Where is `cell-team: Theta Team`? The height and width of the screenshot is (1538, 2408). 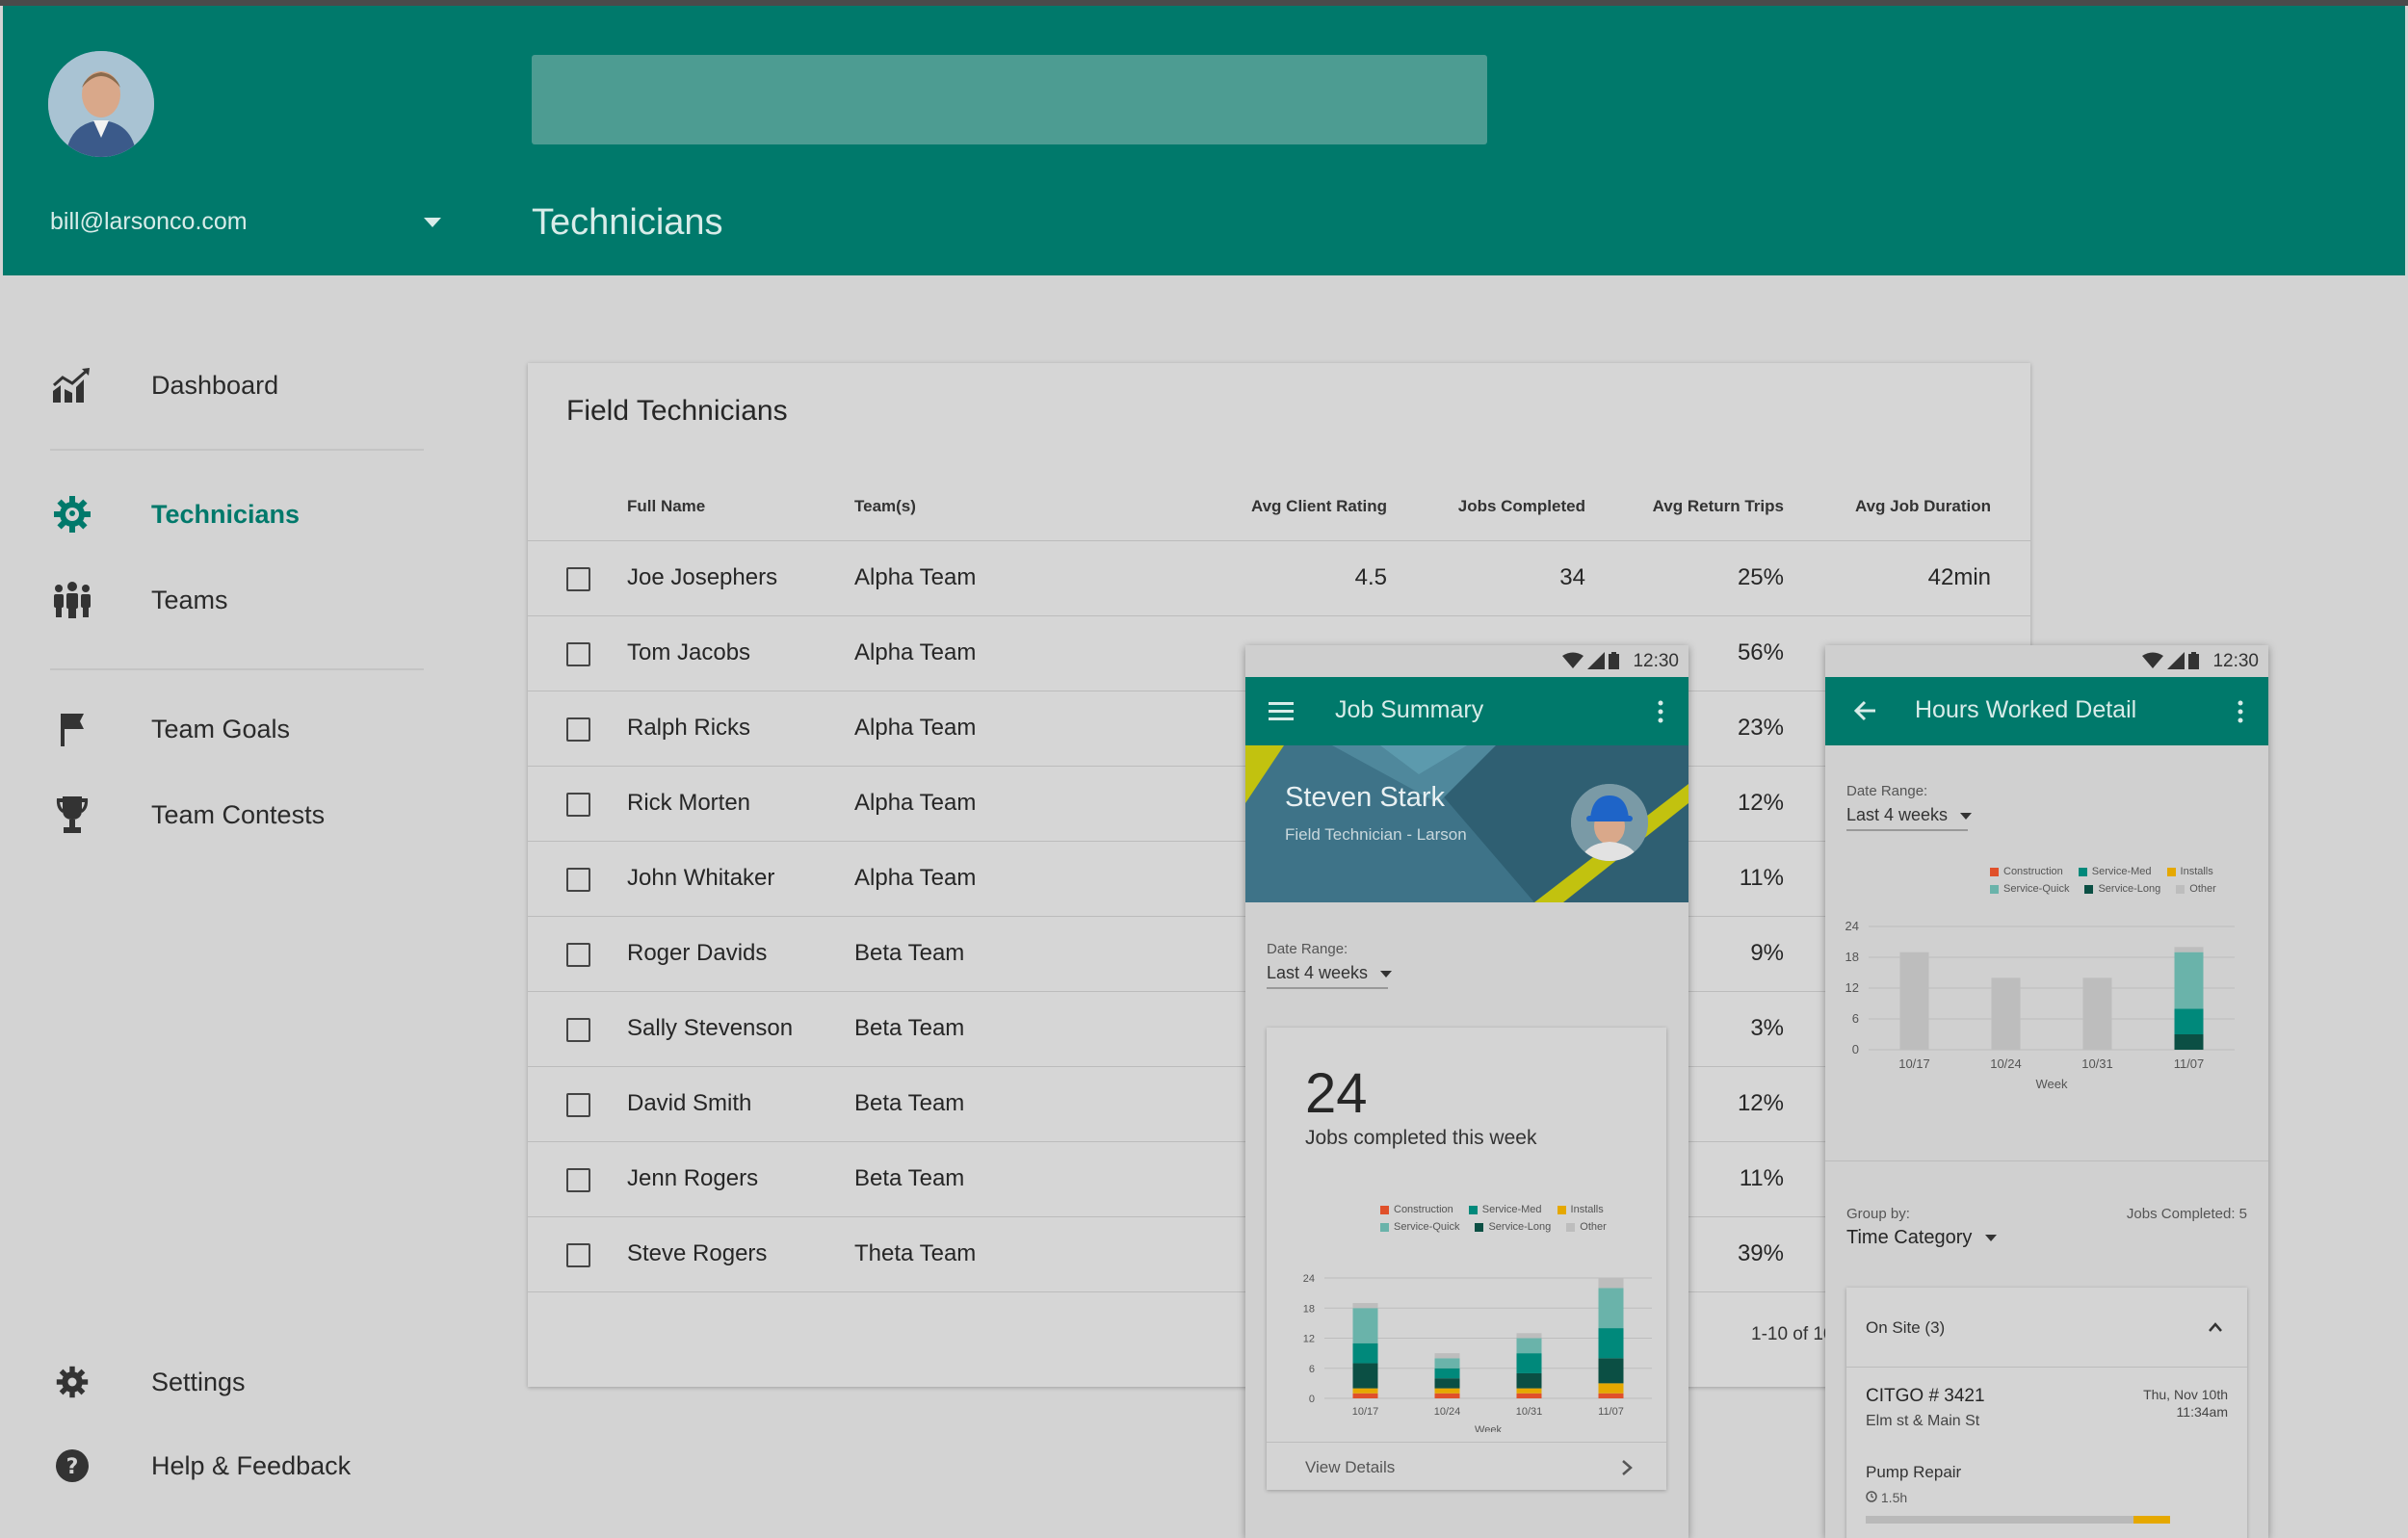 cell-team: Theta Team is located at coordinates (915, 1253).